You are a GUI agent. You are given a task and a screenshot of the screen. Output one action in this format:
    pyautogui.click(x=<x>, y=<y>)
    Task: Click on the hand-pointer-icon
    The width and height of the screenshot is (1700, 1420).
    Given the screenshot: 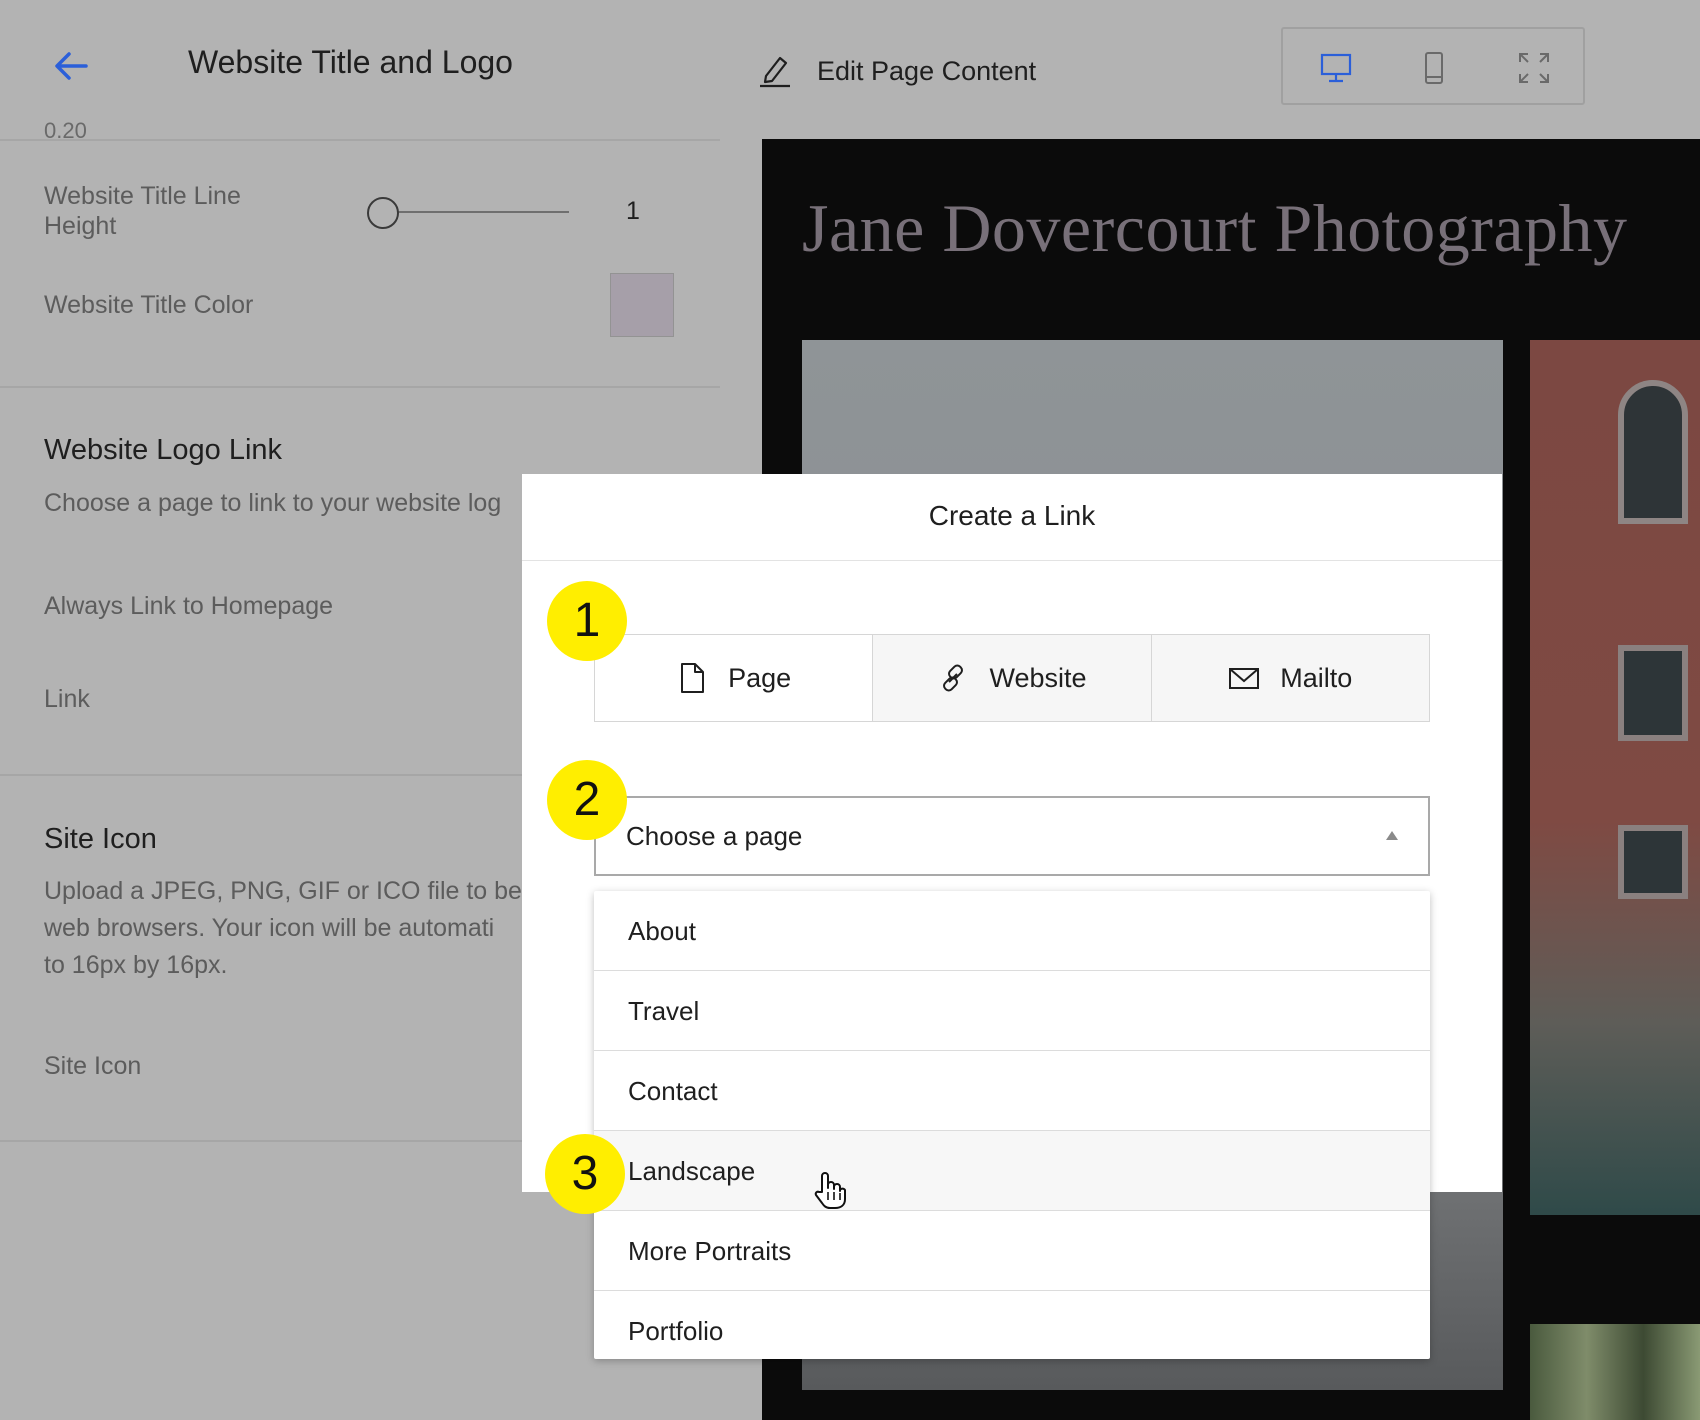 What is the action you would take?
    pyautogui.click(x=830, y=1190)
    